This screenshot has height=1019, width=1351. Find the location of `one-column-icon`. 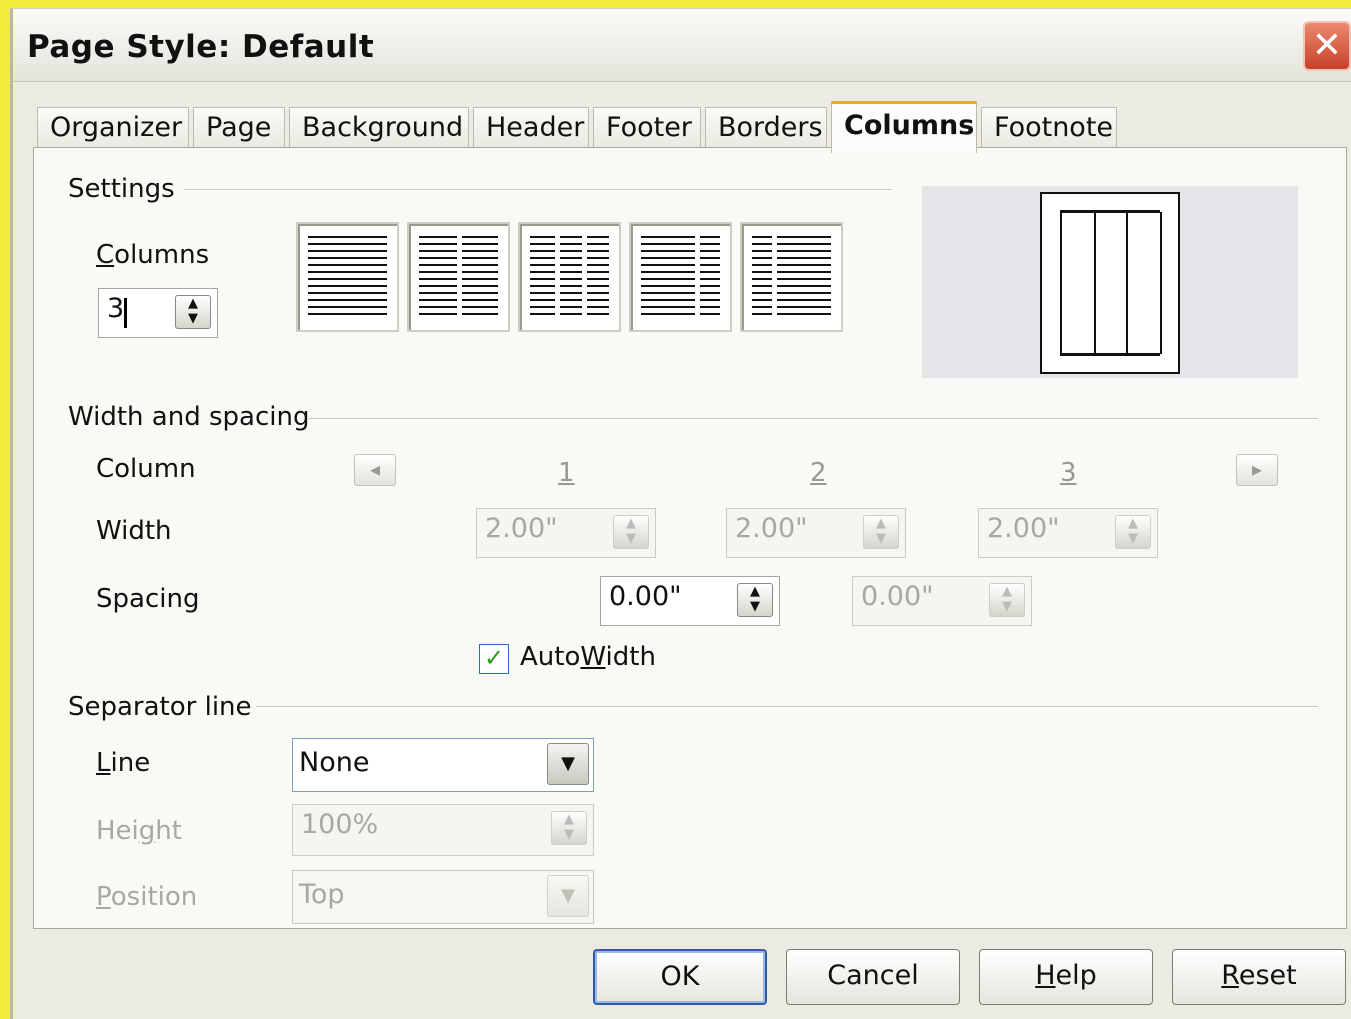

one-column-icon is located at coordinates (347, 277).